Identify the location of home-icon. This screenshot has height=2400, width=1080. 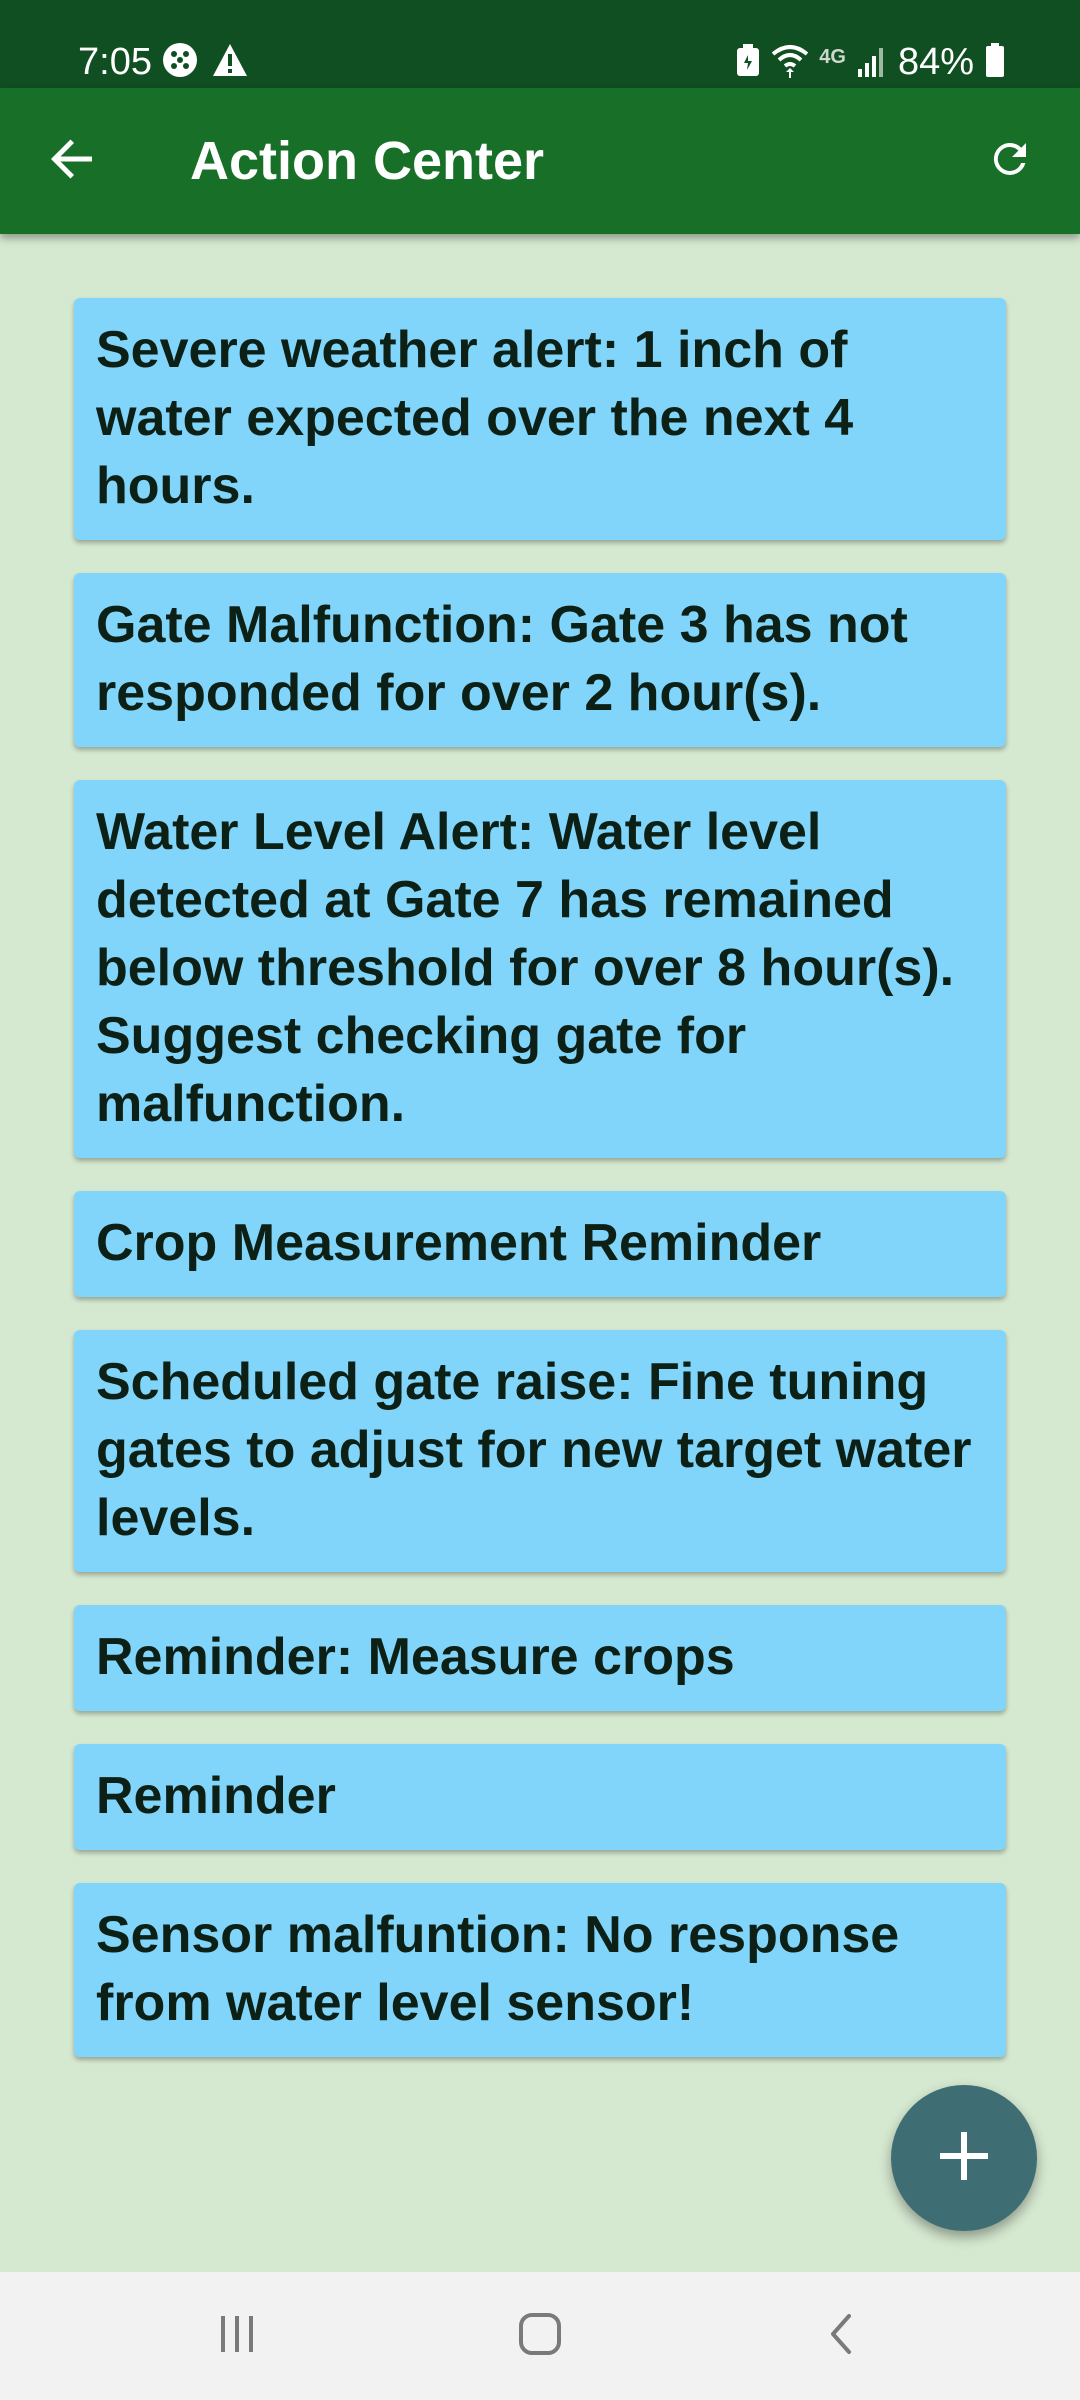
(540, 2336).